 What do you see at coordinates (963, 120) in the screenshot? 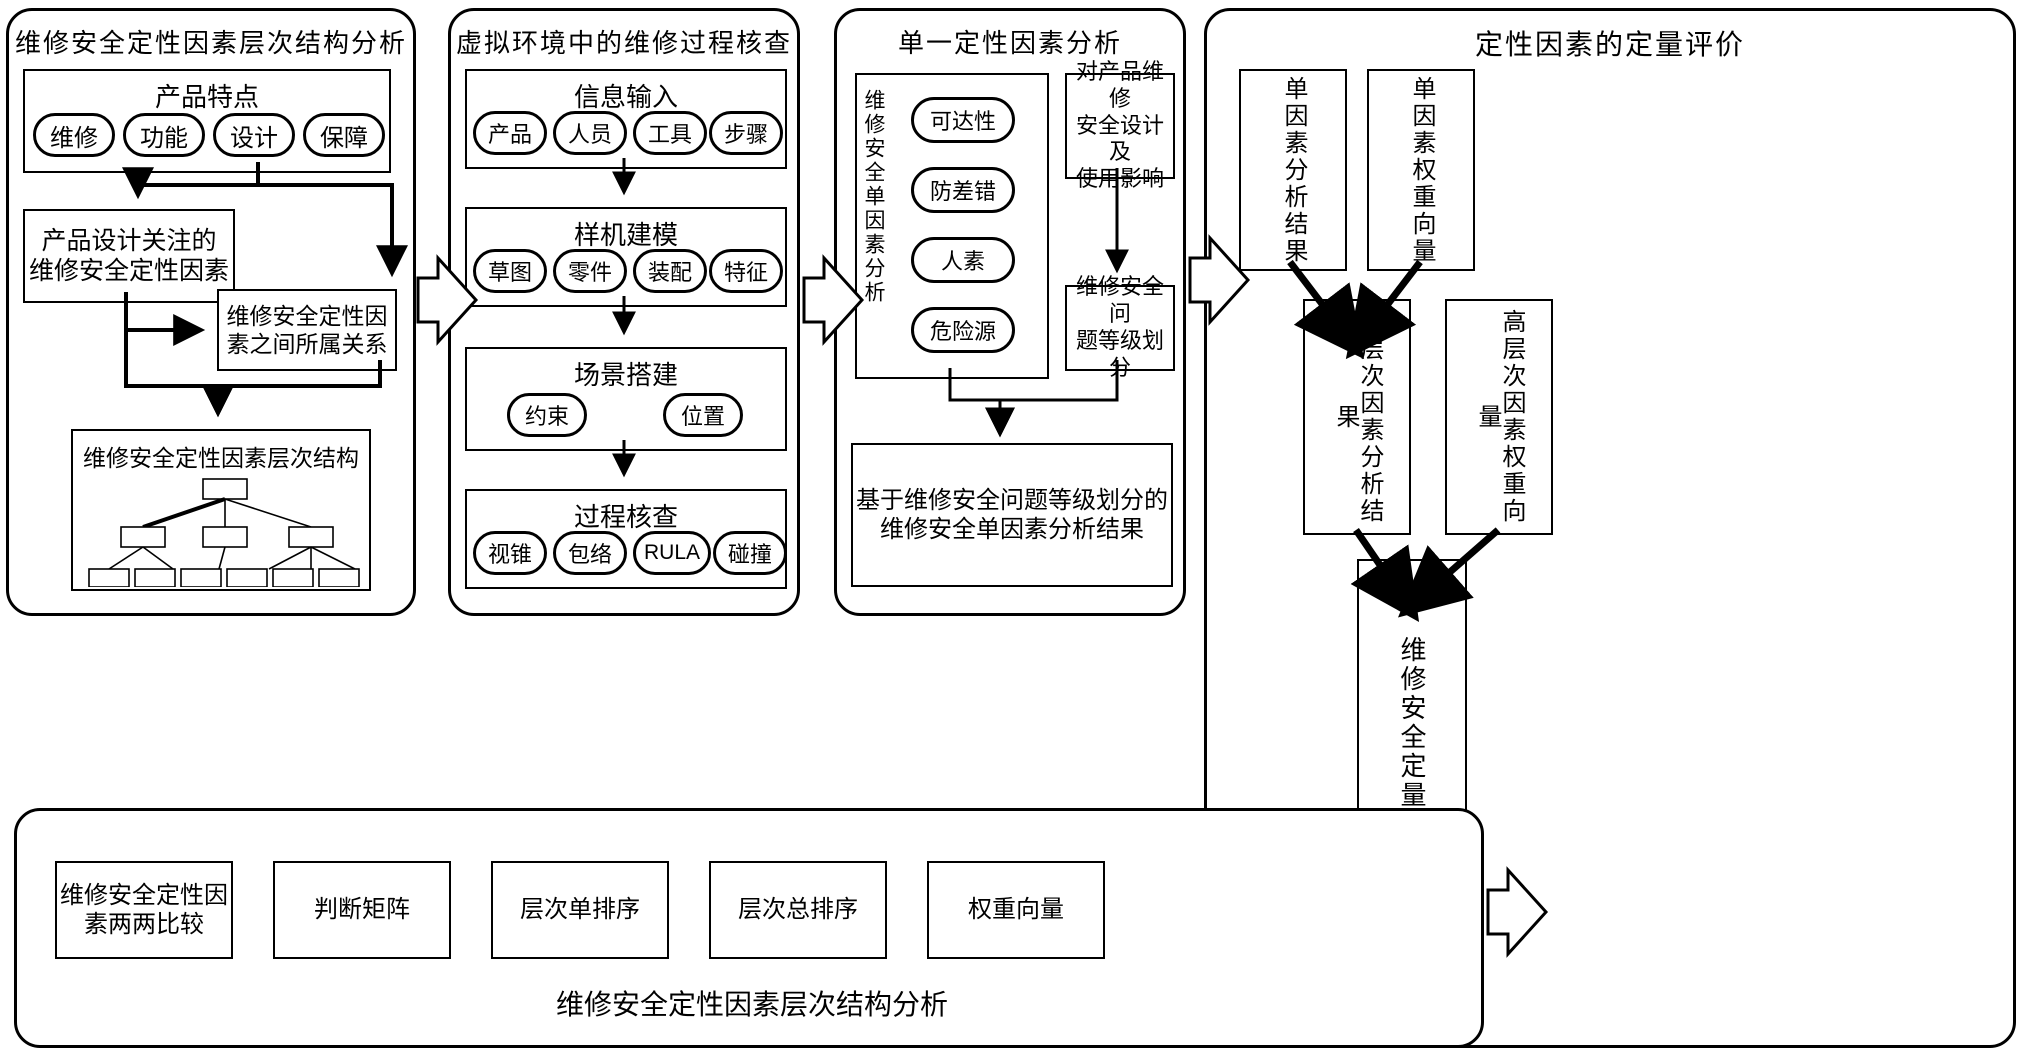
I see `pill-single-factor-0: 可达性` at bounding box center [963, 120].